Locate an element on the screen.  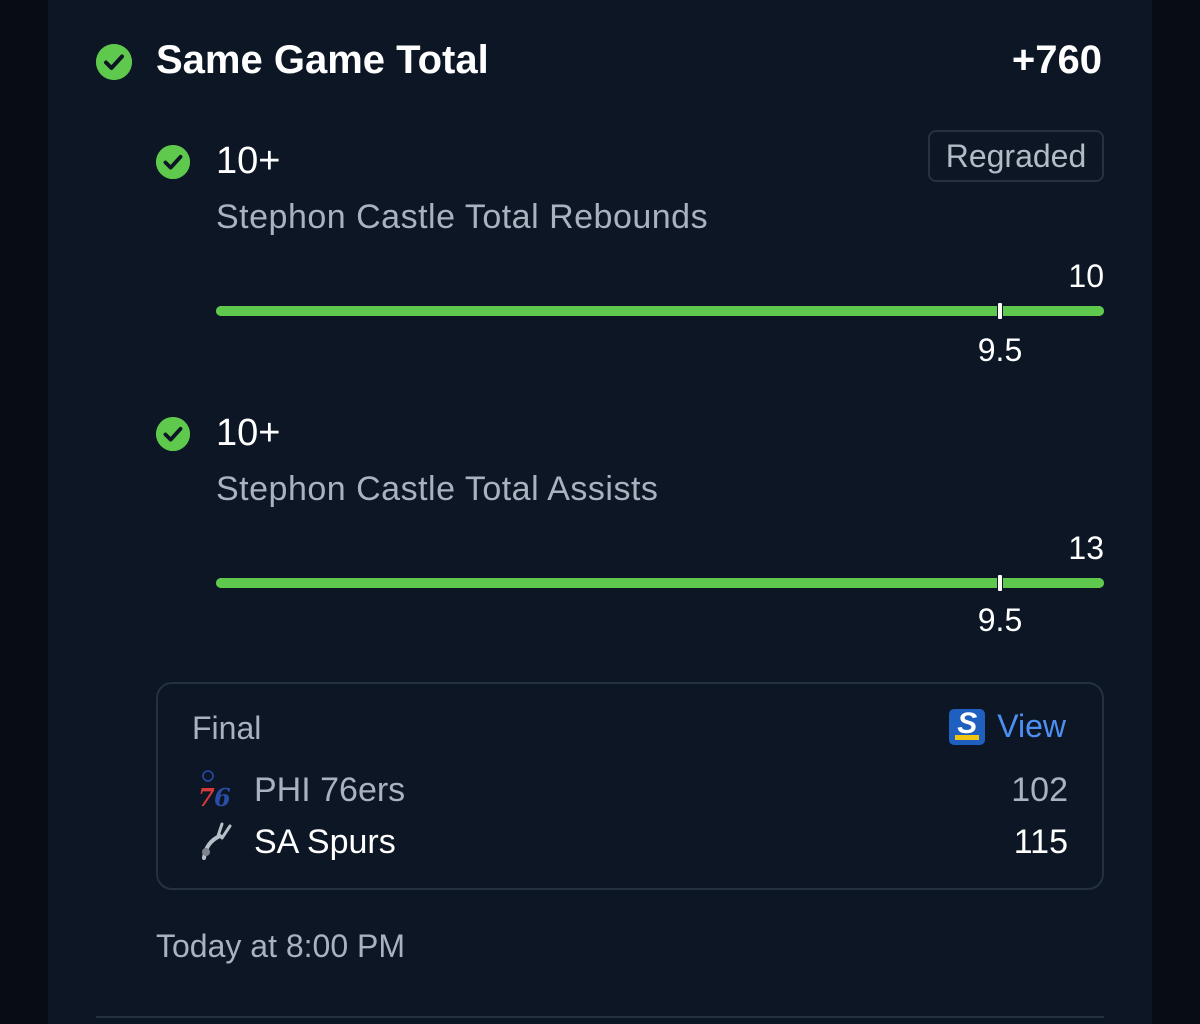
game-status: Final is located at coordinates (227, 728).